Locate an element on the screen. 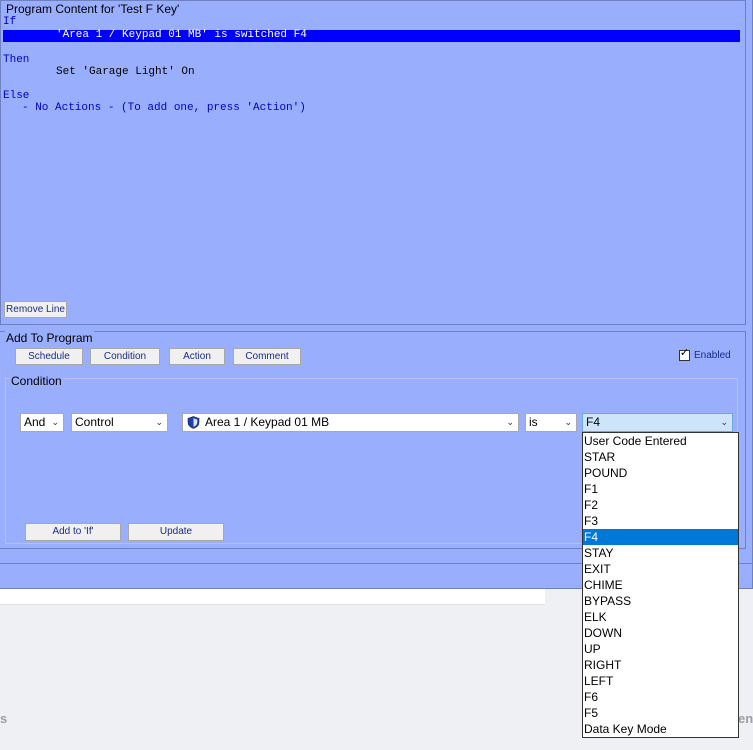 Image resolution: width=753 pixels, height=750 pixels. dropdown-option: F3 is located at coordinates (660, 521).